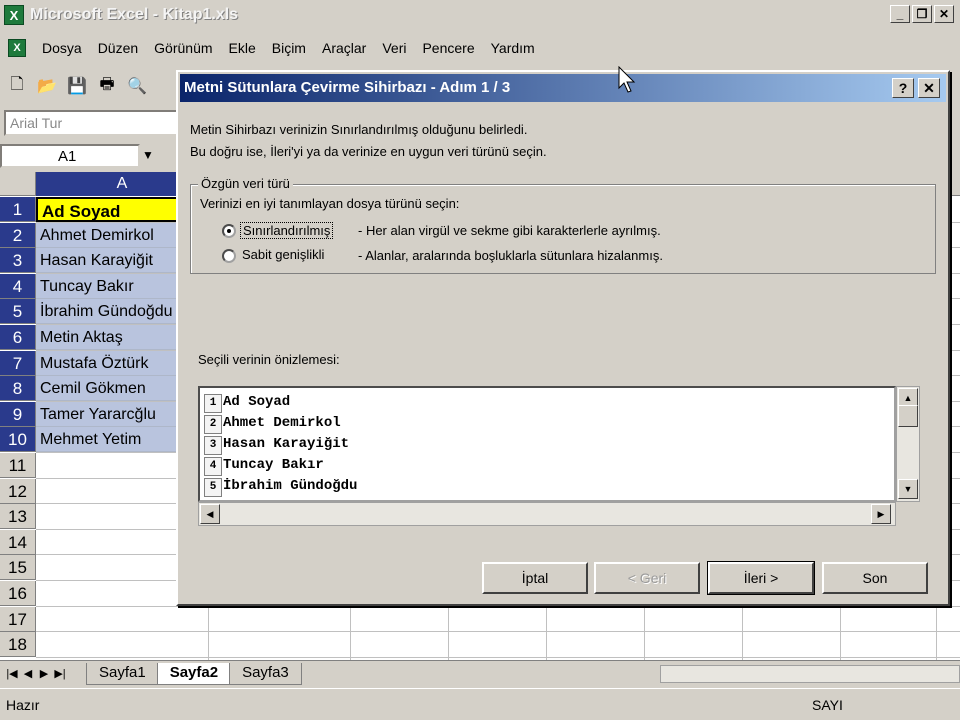 Image resolution: width=960 pixels, height=720 pixels. I want to click on excel-app-icon: X, so click(14, 15).